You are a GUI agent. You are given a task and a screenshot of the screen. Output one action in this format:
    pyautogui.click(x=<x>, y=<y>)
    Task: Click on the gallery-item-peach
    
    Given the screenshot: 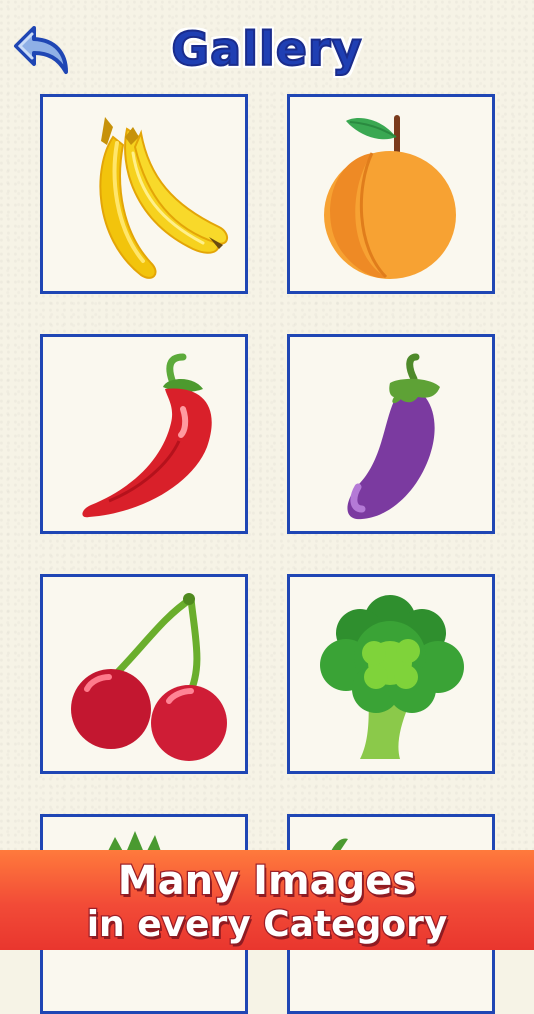 What is the action you would take?
    pyautogui.click(x=391, y=194)
    